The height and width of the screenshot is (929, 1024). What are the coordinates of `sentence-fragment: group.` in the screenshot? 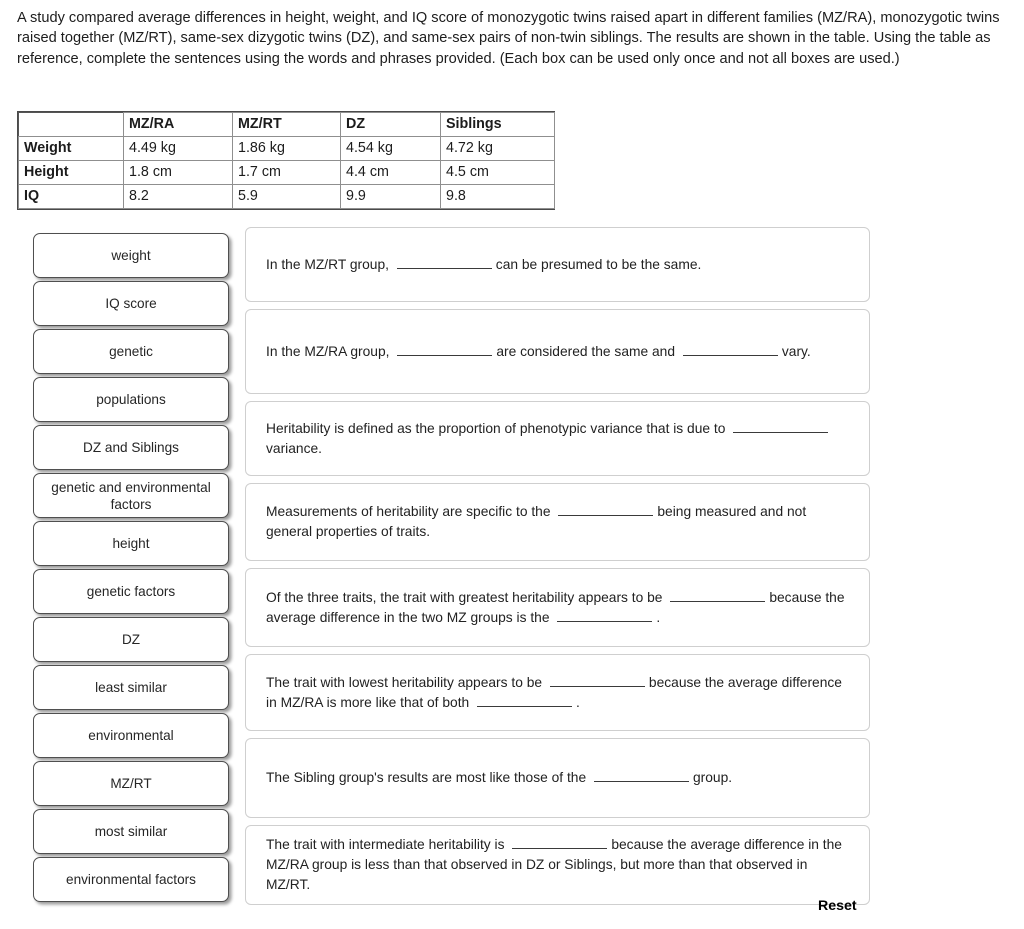 It's located at (712, 777).